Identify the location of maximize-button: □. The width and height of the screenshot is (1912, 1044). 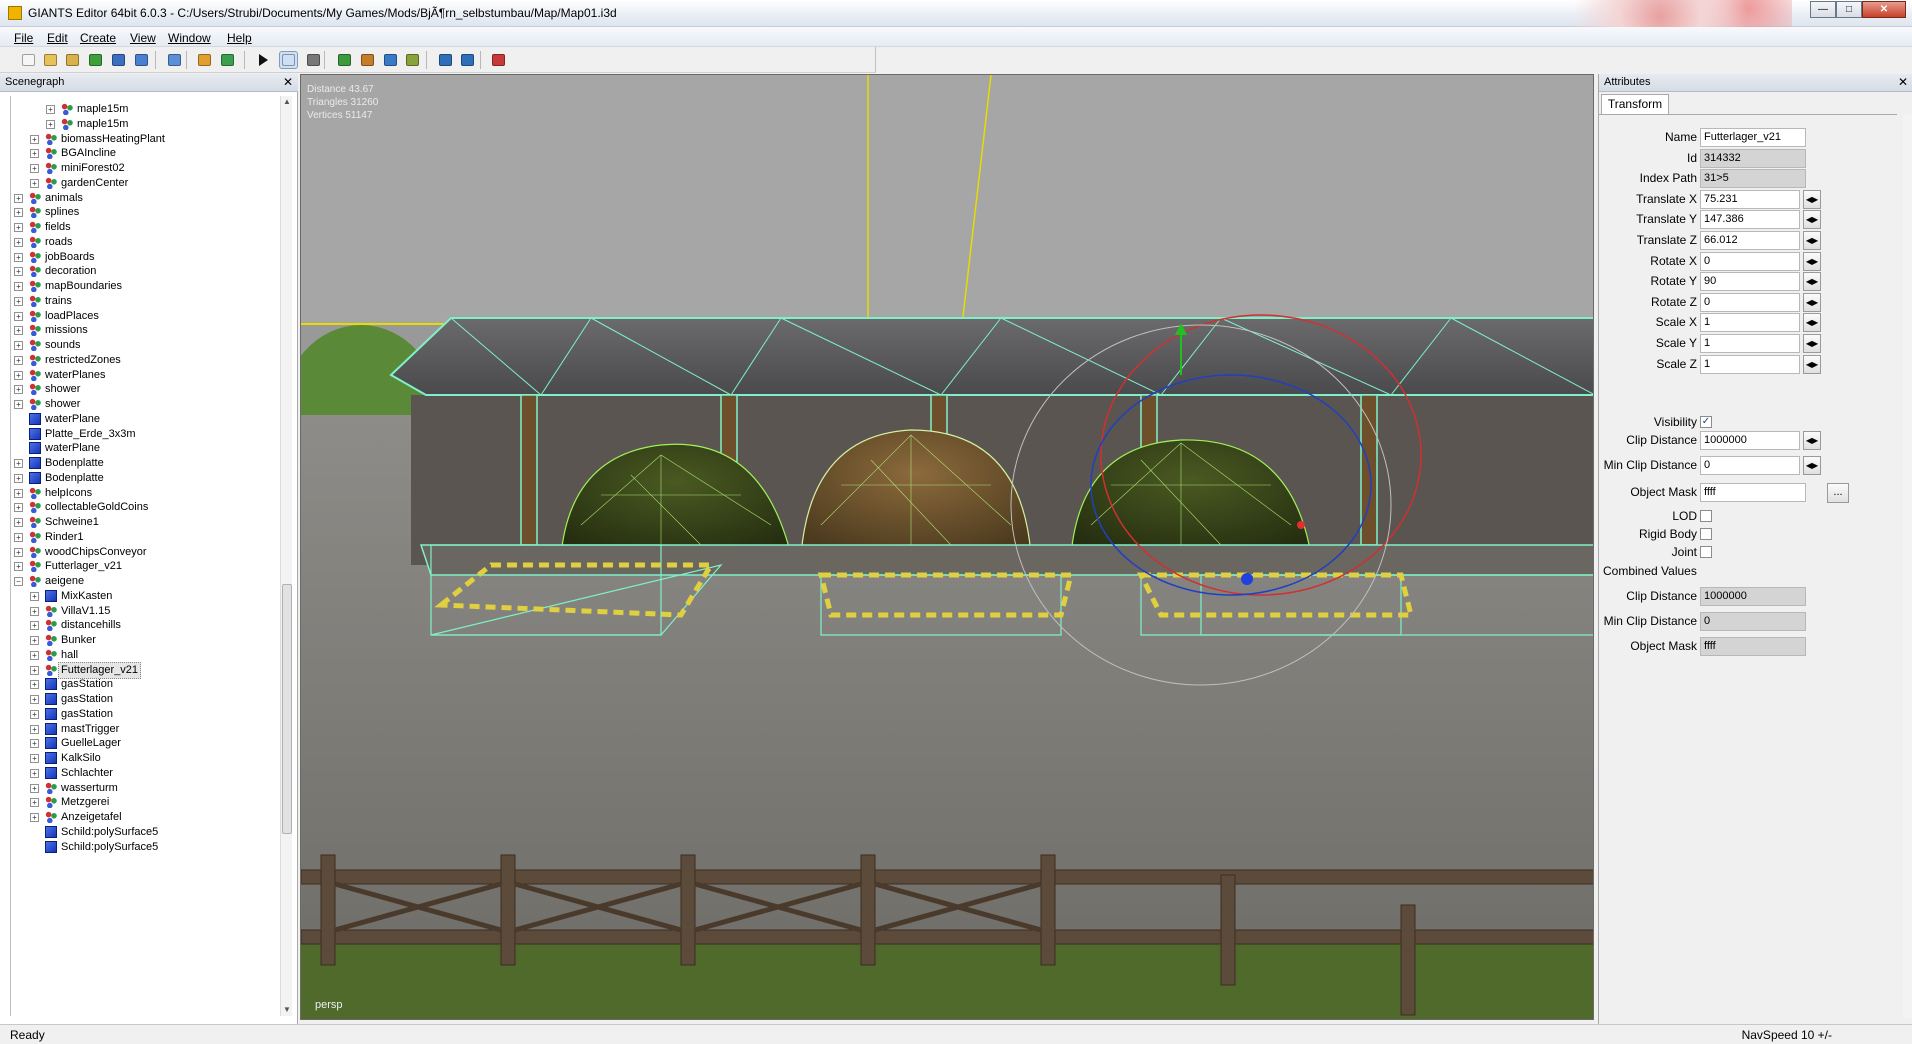
(1849, 9).